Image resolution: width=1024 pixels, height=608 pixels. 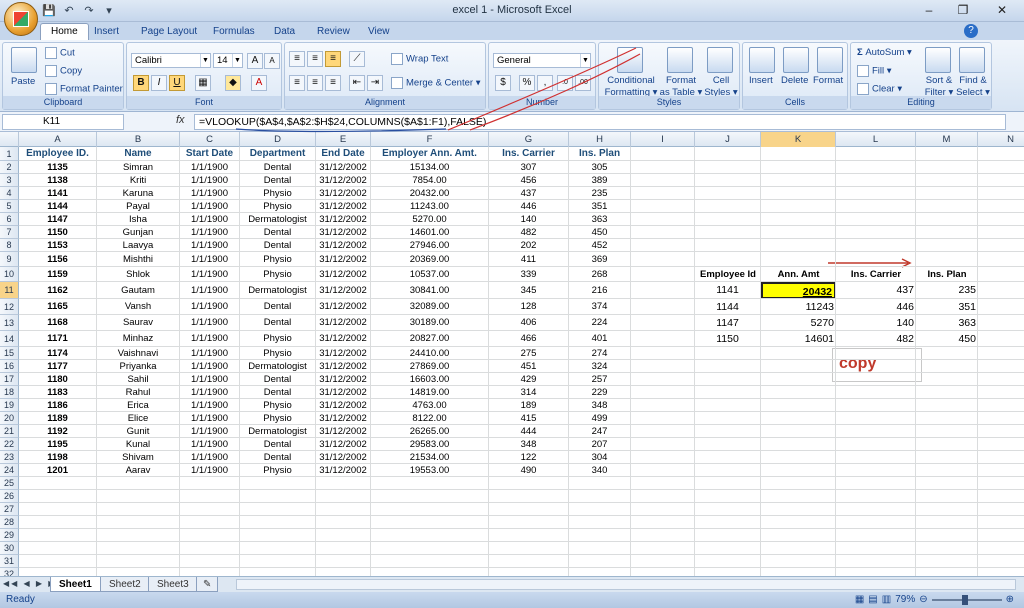 I want to click on insert-function-icon: fx, so click(x=180, y=120).